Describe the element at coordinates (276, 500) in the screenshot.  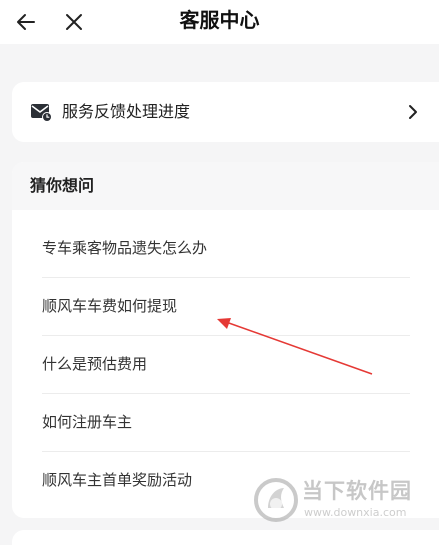
I see `downxia-logo-icon` at that location.